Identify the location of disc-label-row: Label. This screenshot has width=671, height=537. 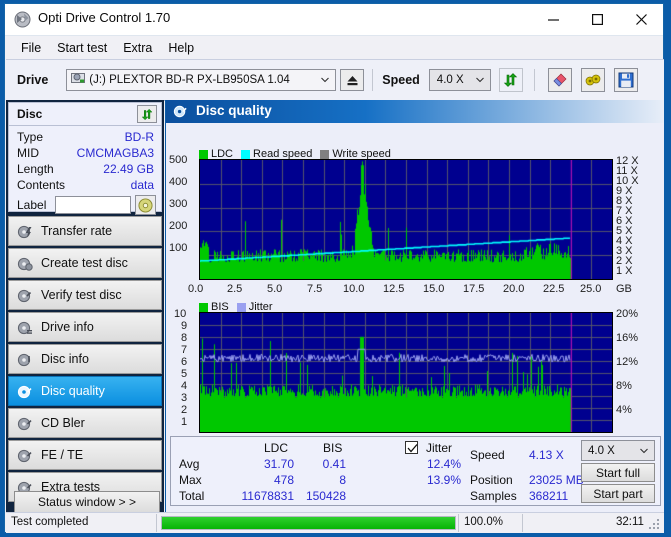
(85, 206).